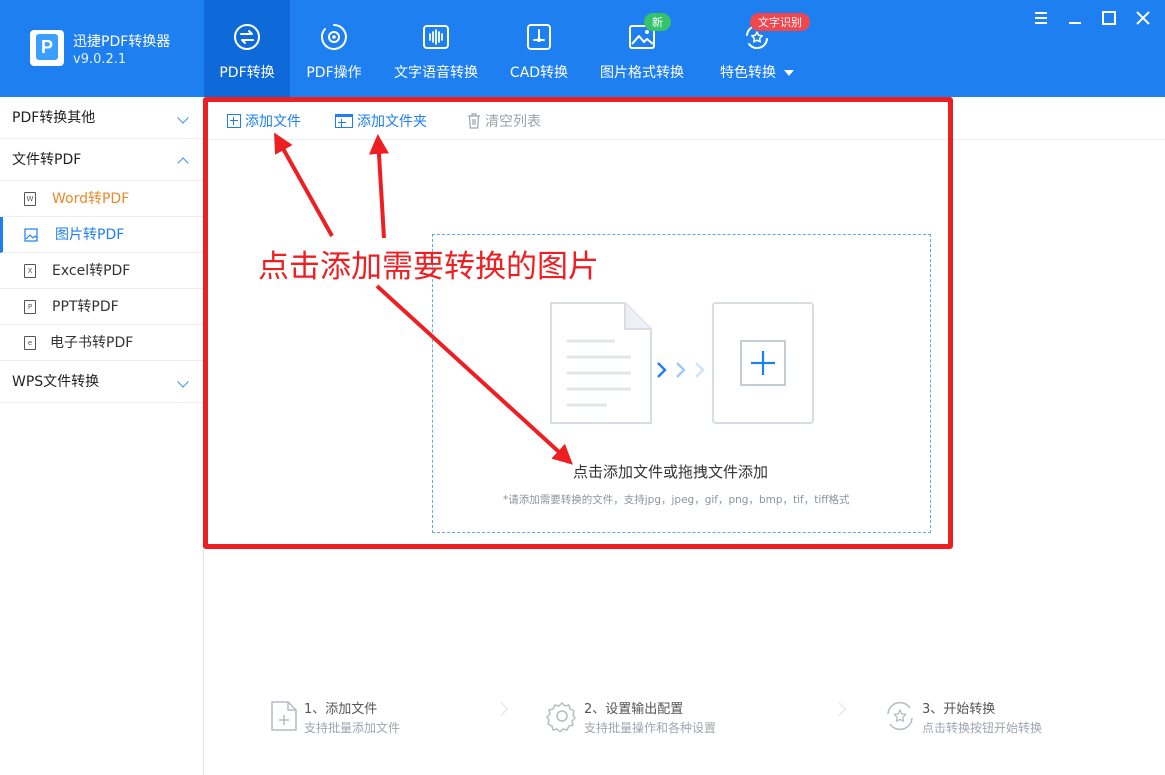 The image size is (1165, 775). What do you see at coordinates (47, 160) in the screenshot?
I see `sidebar-group-label: 文件转PDF` at bounding box center [47, 160].